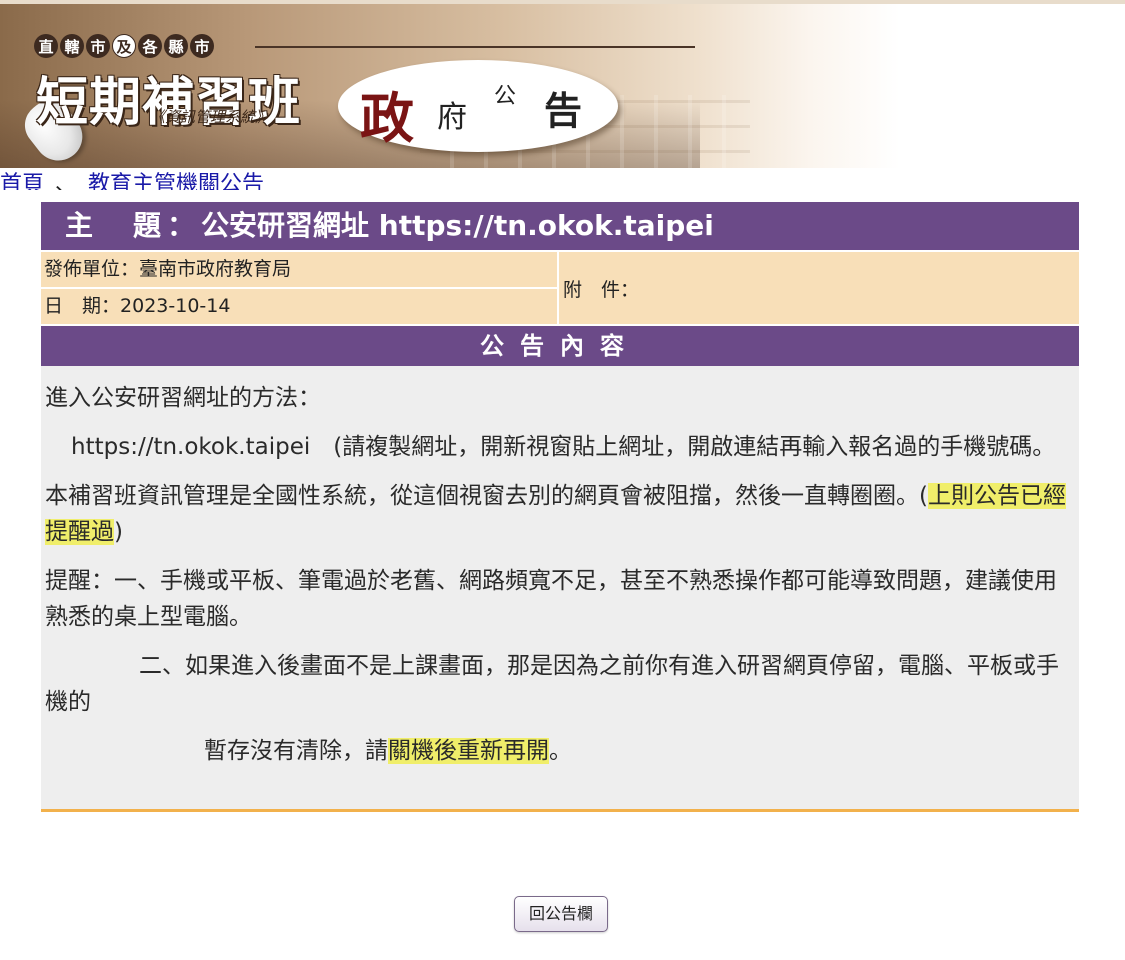 Image resolution: width=1125 pixels, height=960 pixels. I want to click on content-header: 公告內容, so click(560, 346).